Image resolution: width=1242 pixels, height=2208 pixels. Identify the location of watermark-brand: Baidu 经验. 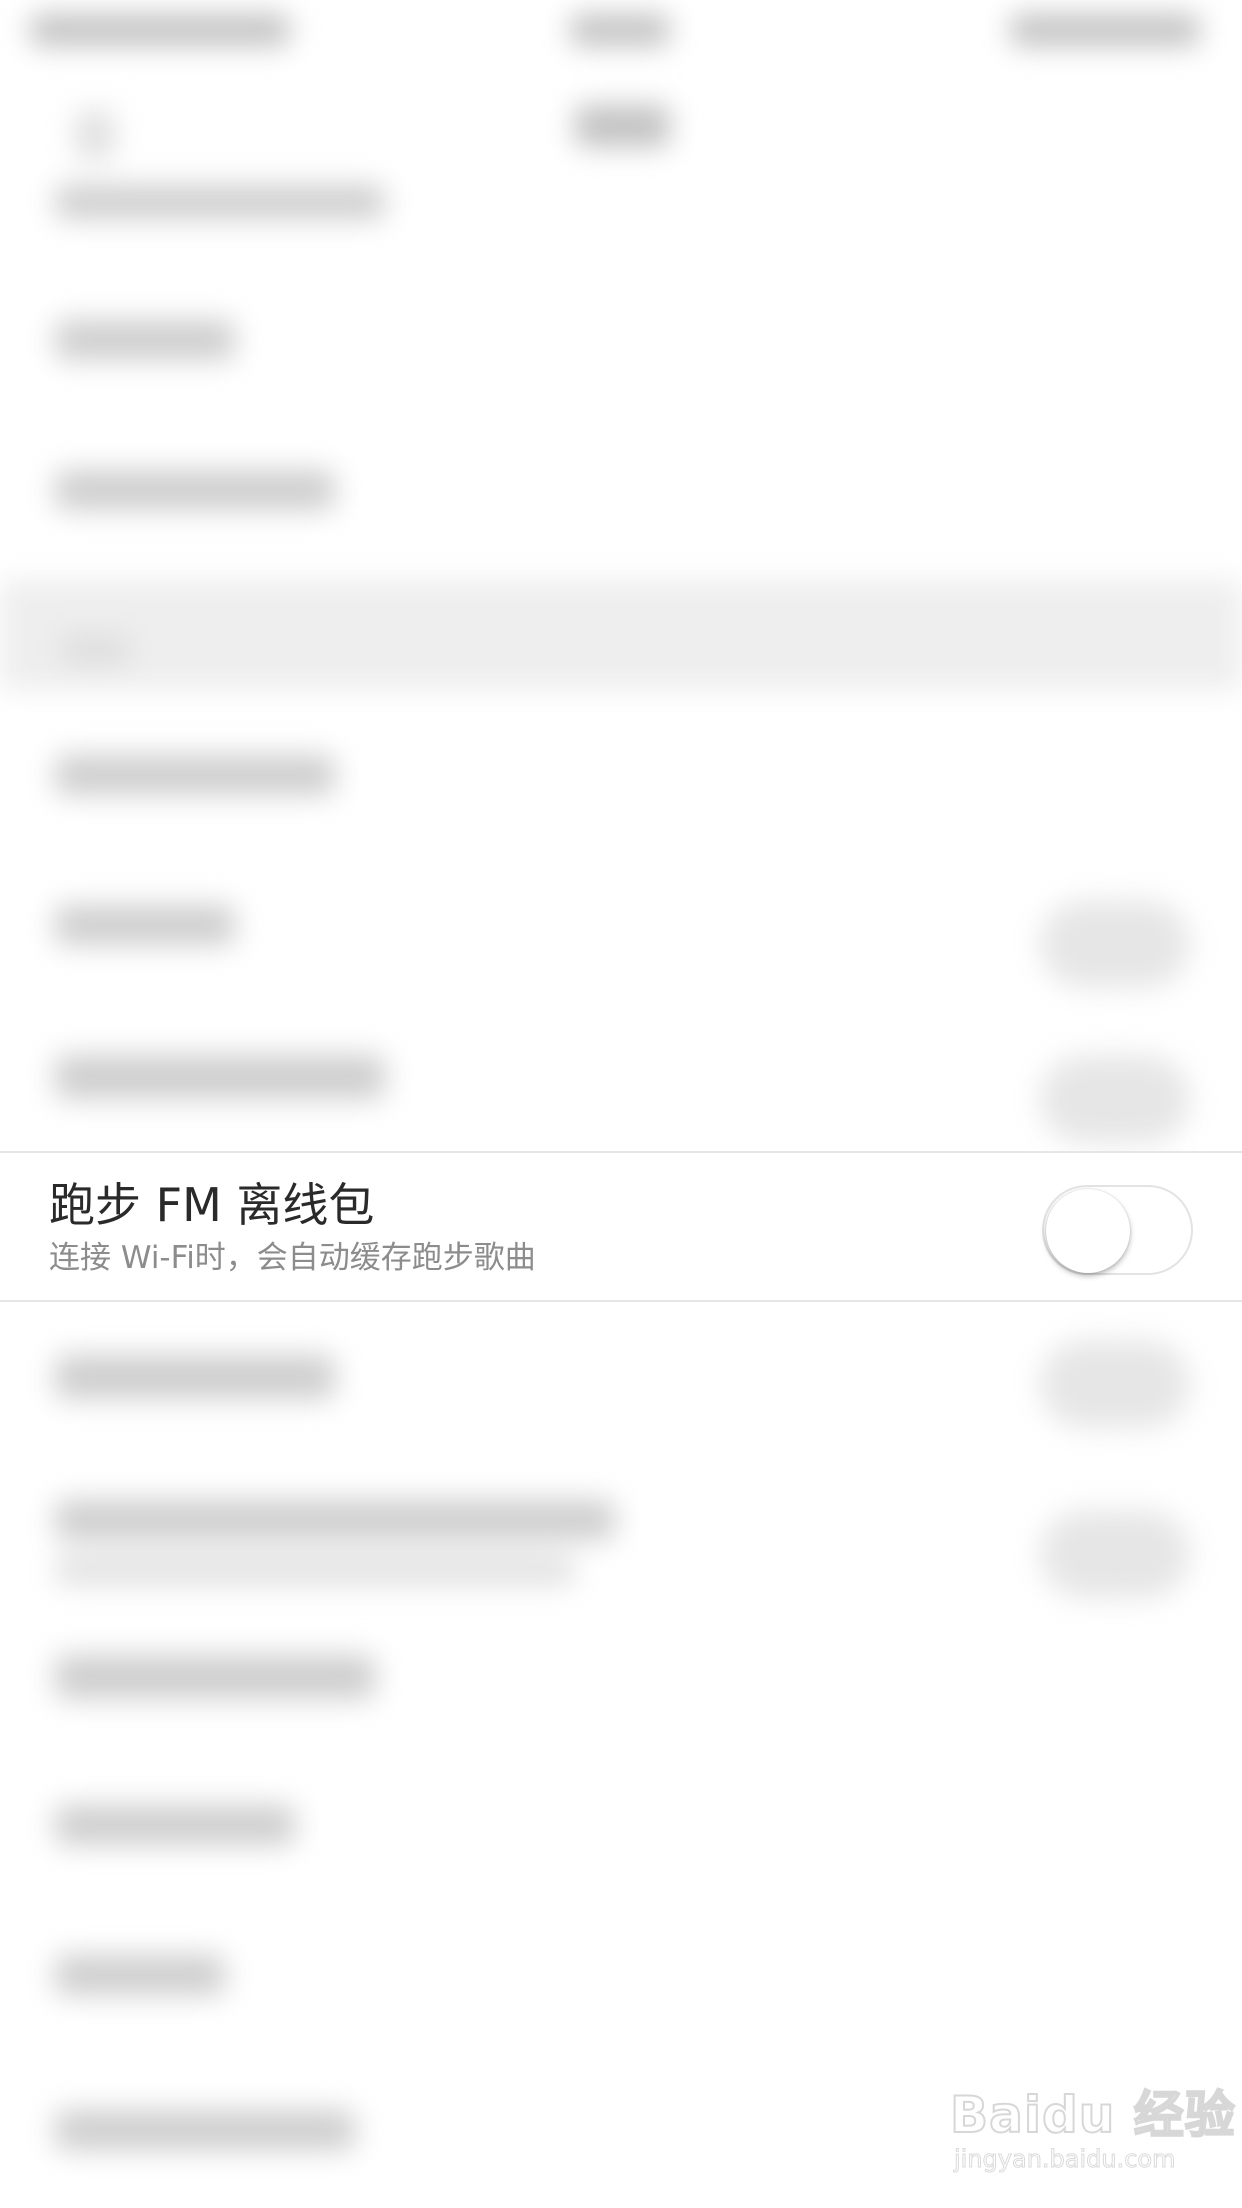
(1092, 2115).